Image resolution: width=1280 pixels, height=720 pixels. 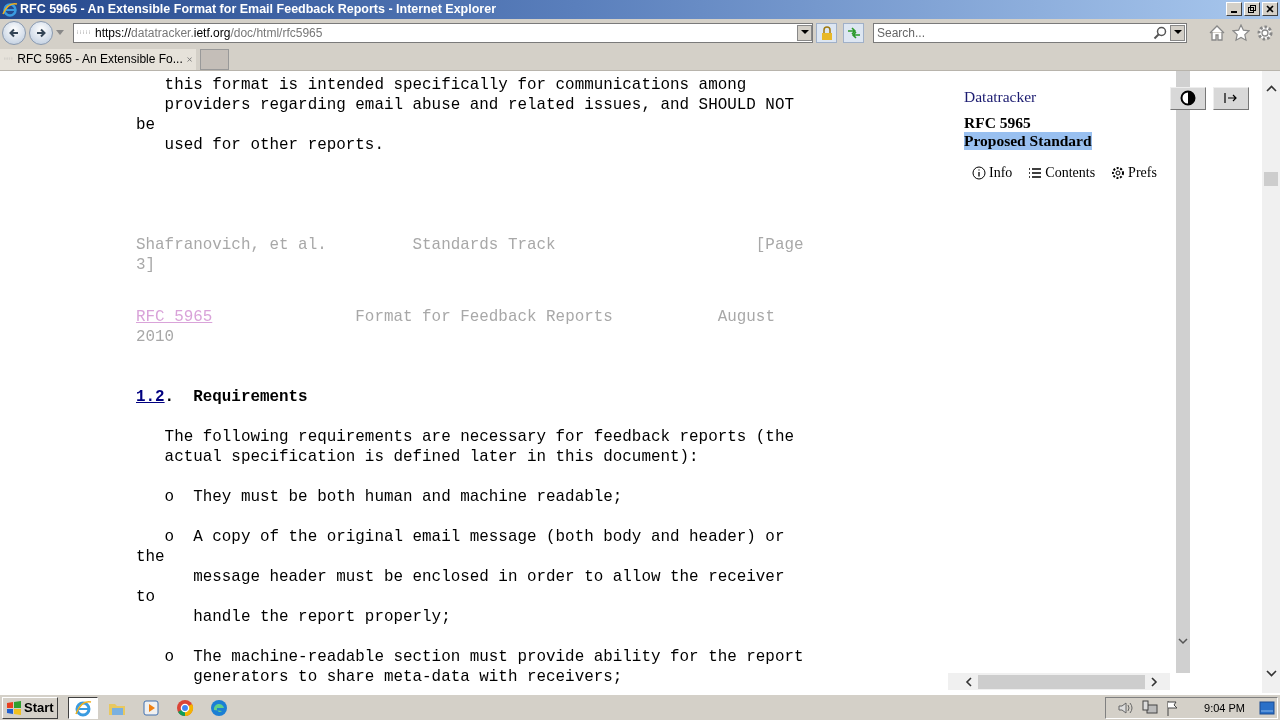 I want to click on chrome-logo-icon, so click(x=184, y=707).